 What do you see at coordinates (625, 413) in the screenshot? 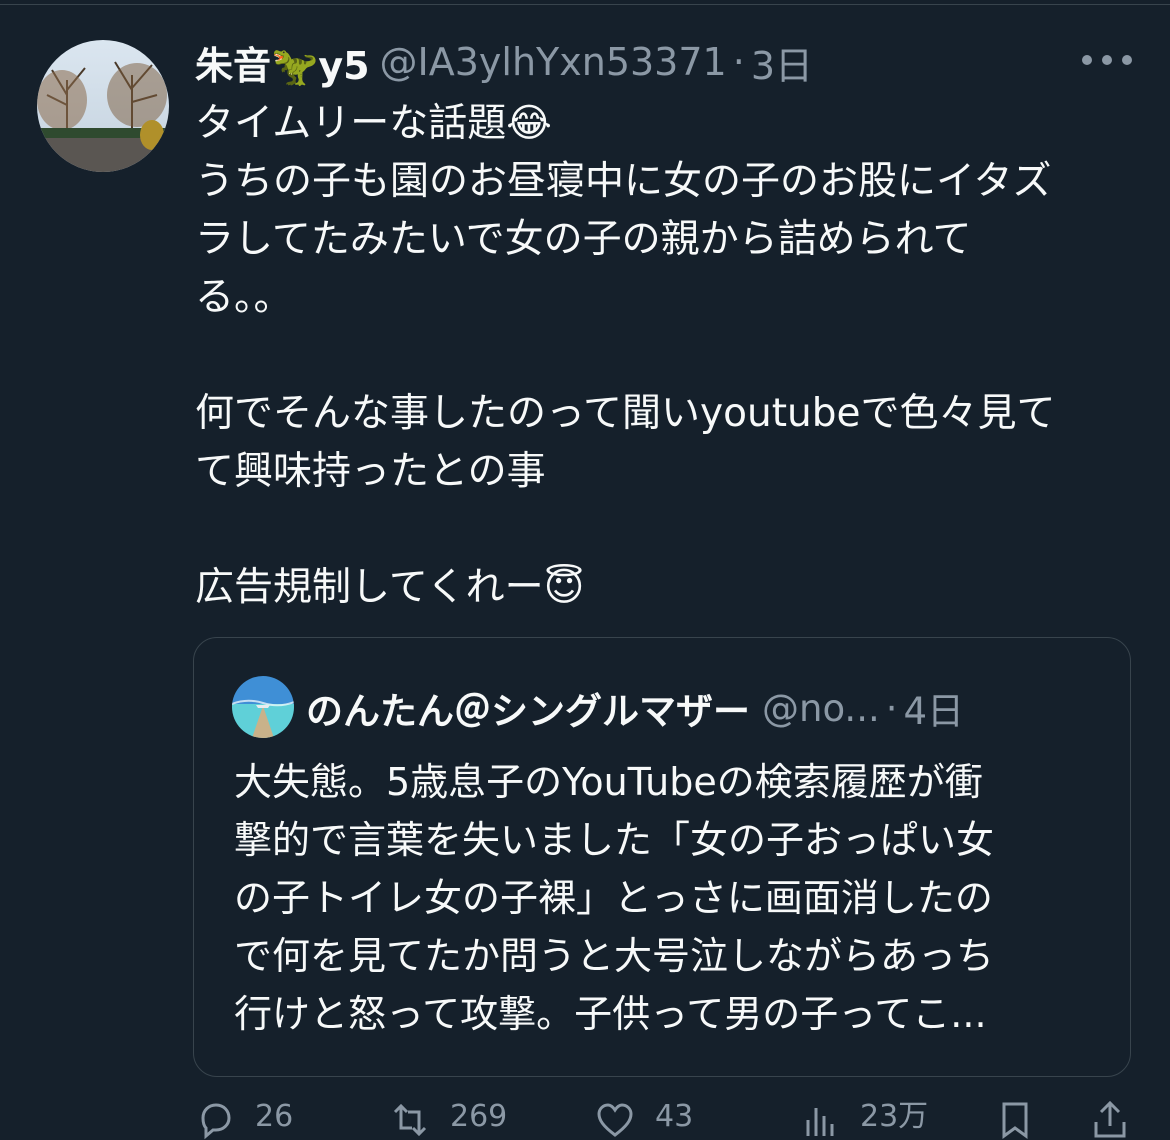
I see `tweet-line: 何でそんな事したのって聞いyoutubeで色々見て` at bounding box center [625, 413].